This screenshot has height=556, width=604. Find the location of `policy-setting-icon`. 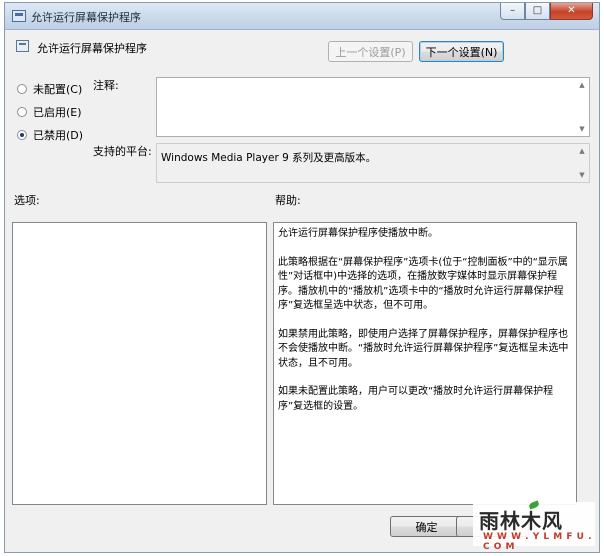

policy-setting-icon is located at coordinates (22, 46).